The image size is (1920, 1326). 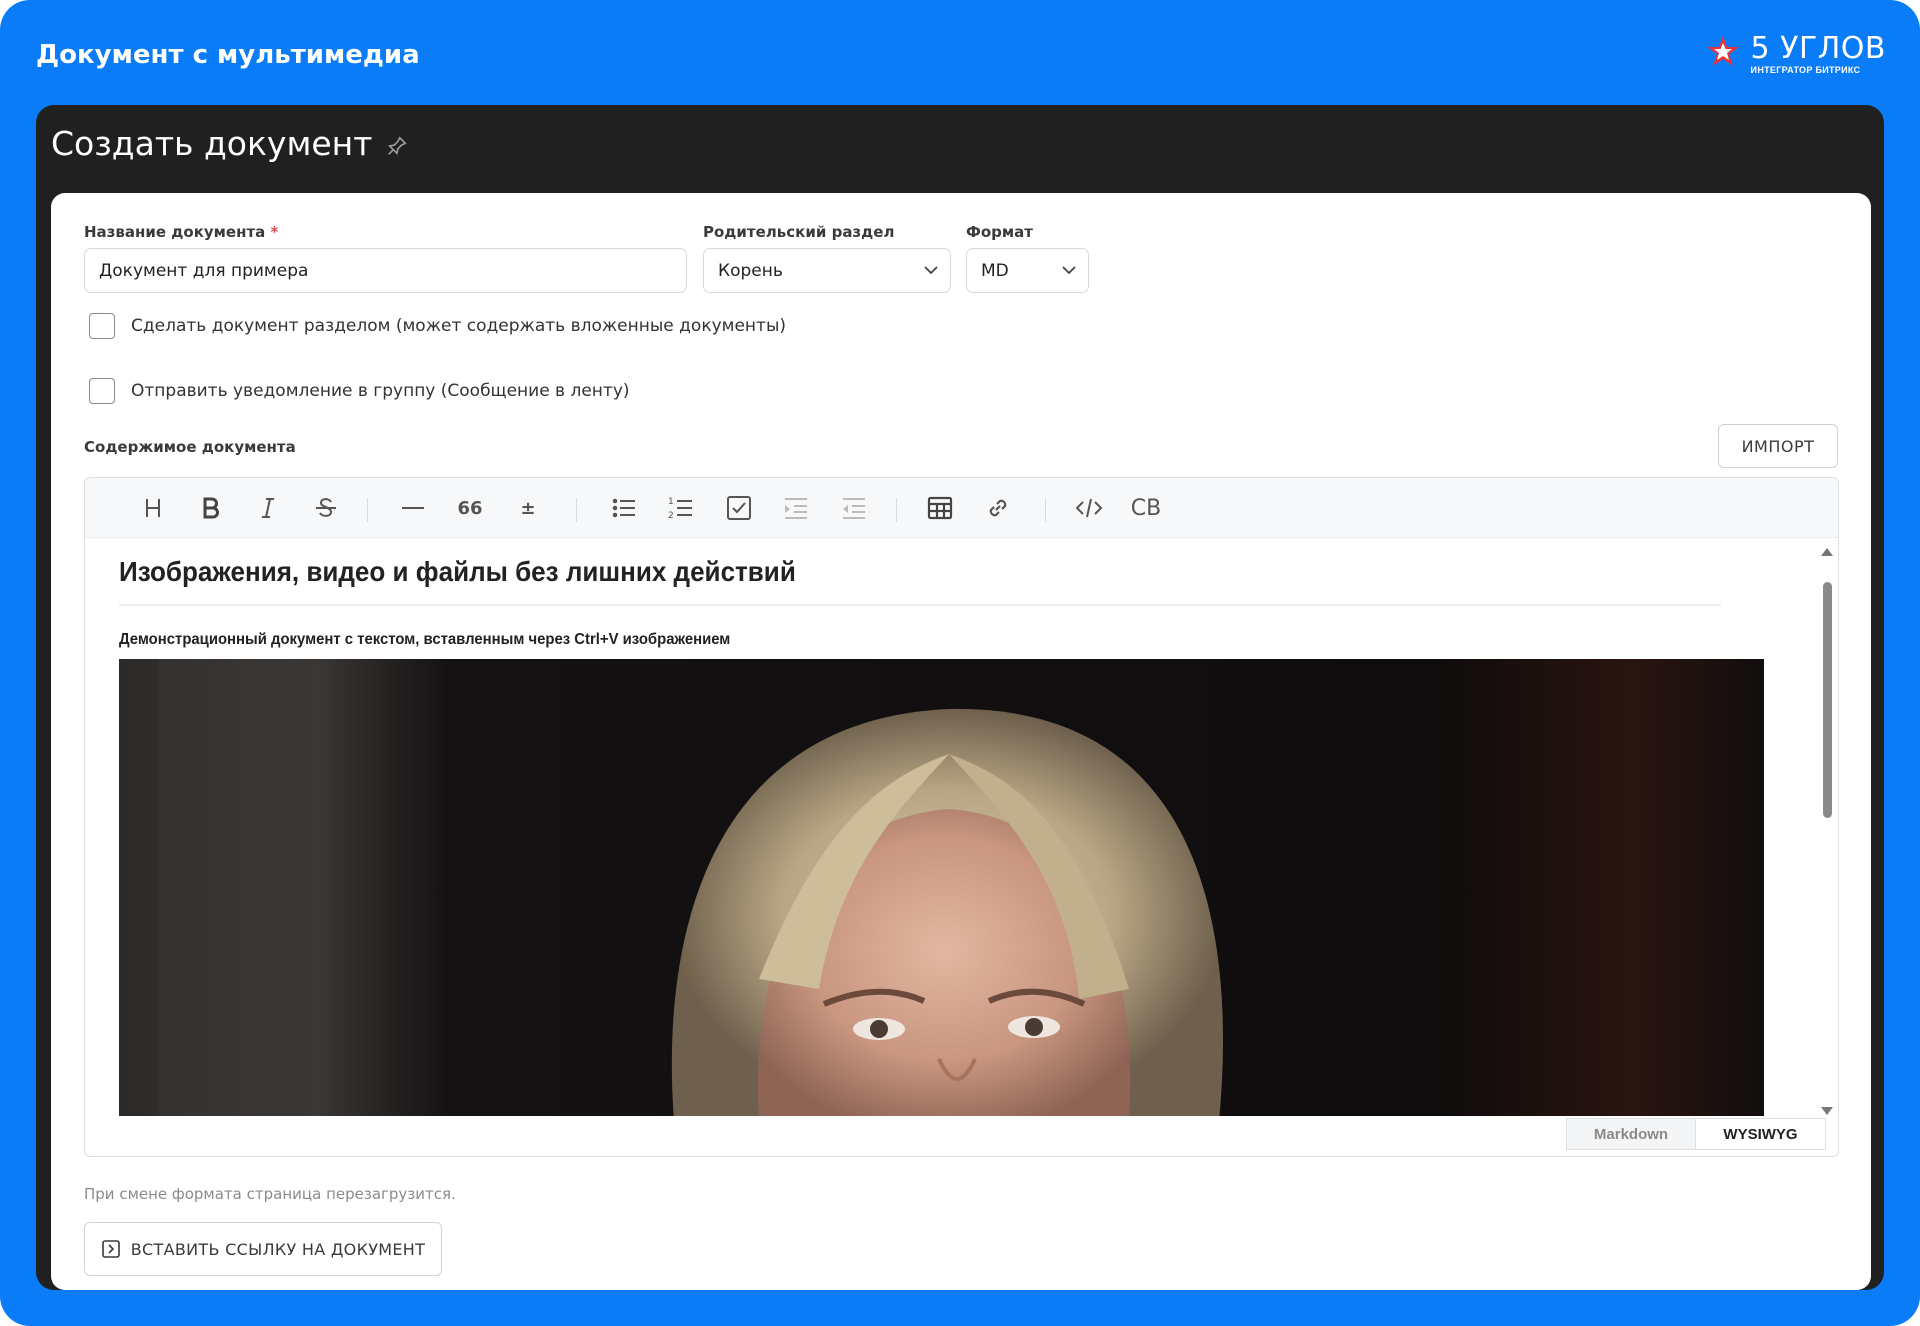 I want to click on scrollbar-thumb, so click(x=1827, y=700).